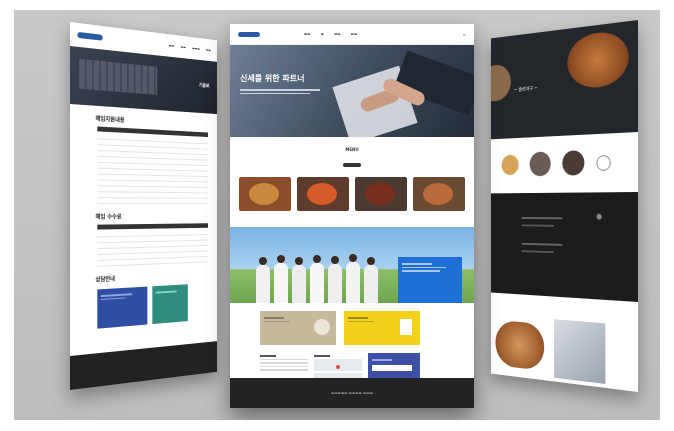 The width and height of the screenshot is (674, 431). Describe the element at coordinates (152, 165) in the screenshot. I see `support-table` at that location.